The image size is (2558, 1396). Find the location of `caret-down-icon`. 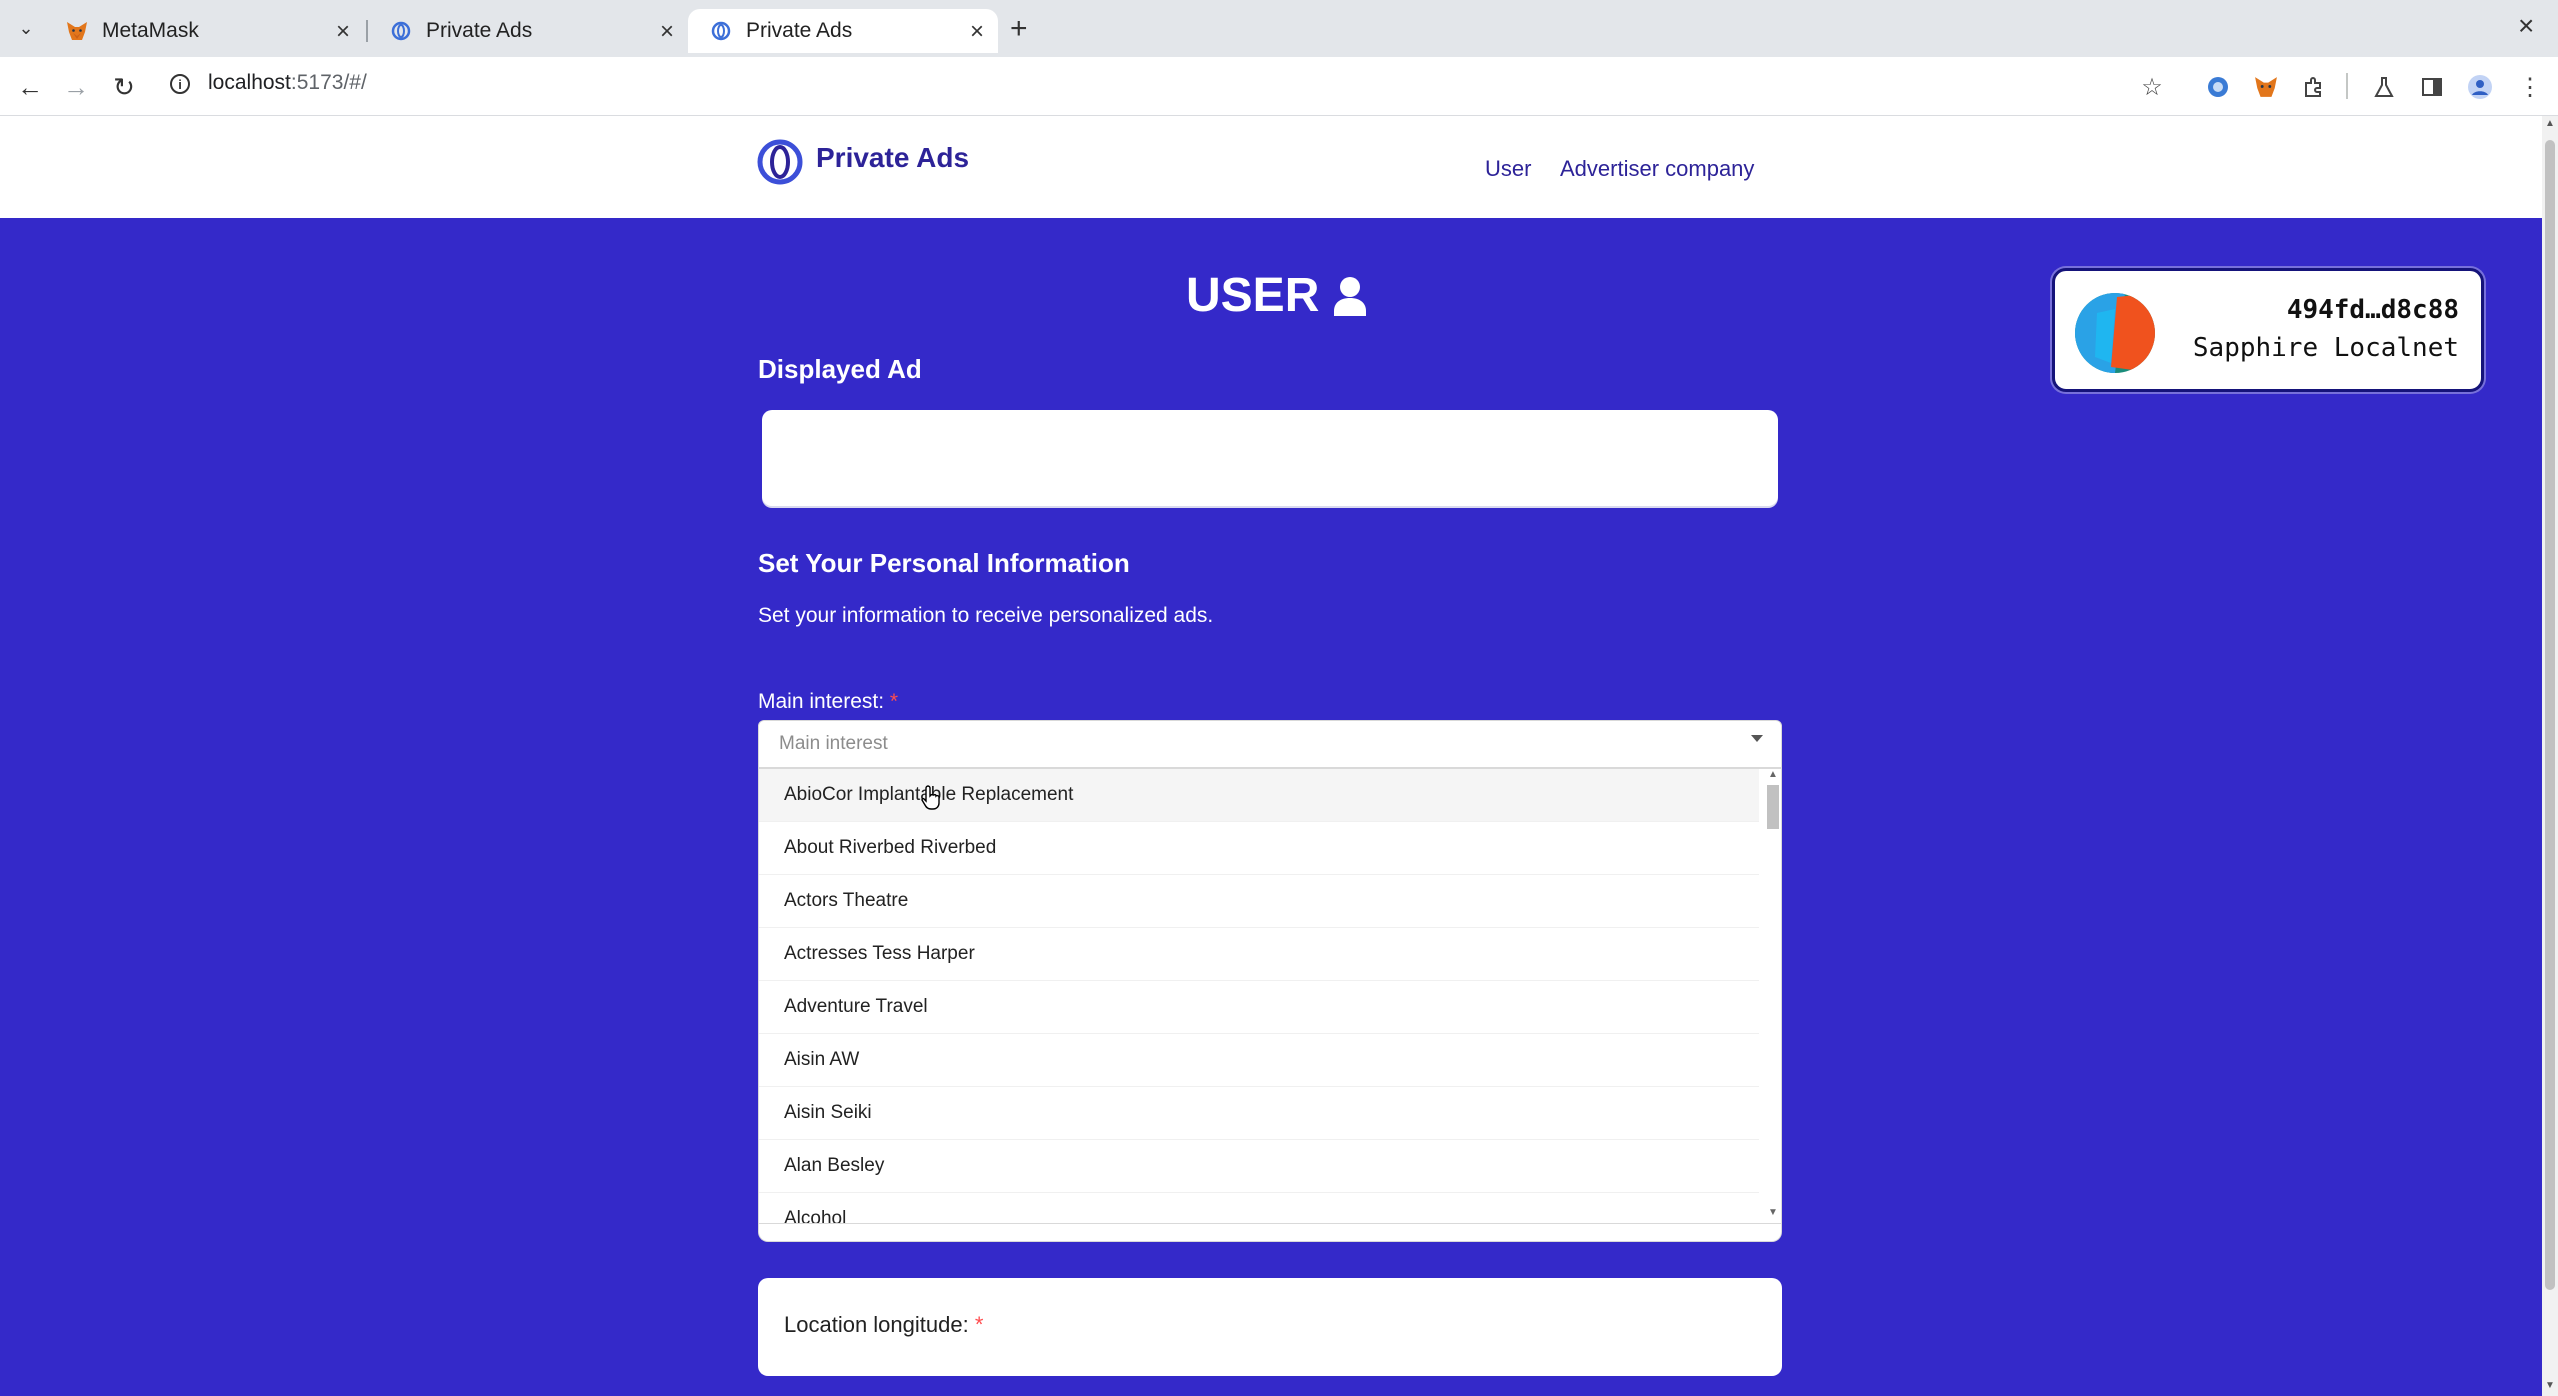

caret-down-icon is located at coordinates (1757, 738).